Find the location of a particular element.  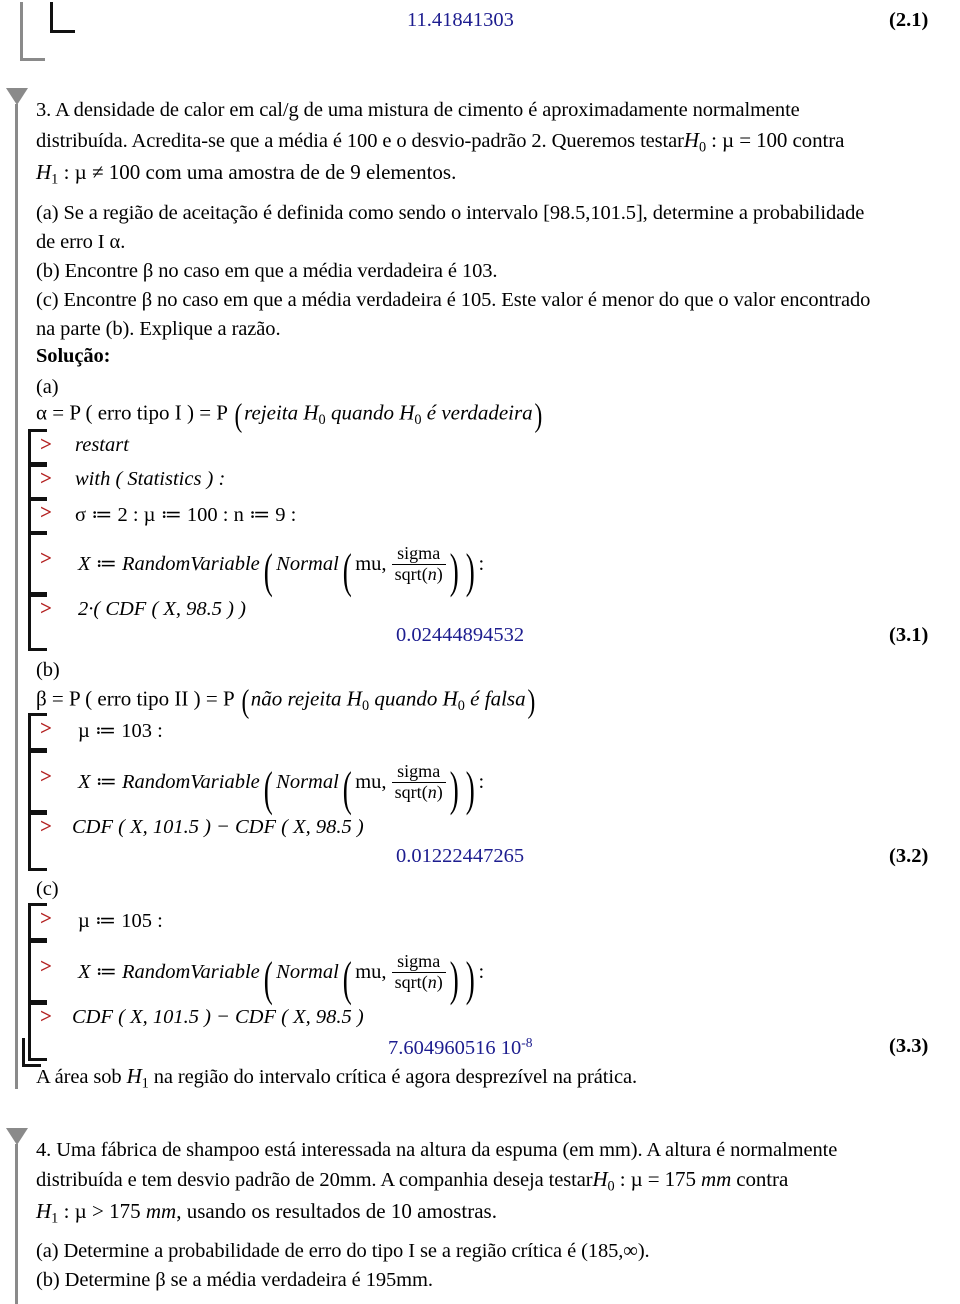

section-gutter-line-problem4 is located at coordinates (16, 1224).